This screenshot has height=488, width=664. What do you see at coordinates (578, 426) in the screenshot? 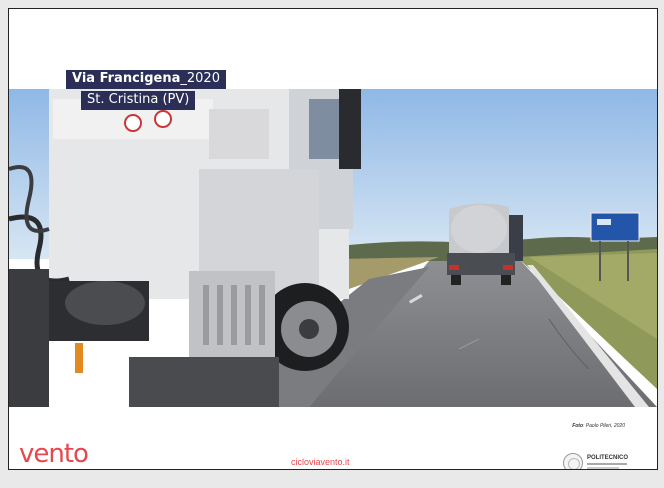
I see `credit-label: Foto` at bounding box center [578, 426].